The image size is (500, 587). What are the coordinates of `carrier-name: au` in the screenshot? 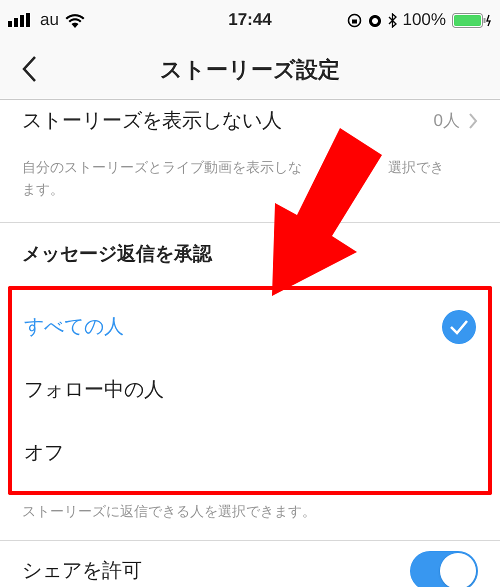 It's located at (49, 20).